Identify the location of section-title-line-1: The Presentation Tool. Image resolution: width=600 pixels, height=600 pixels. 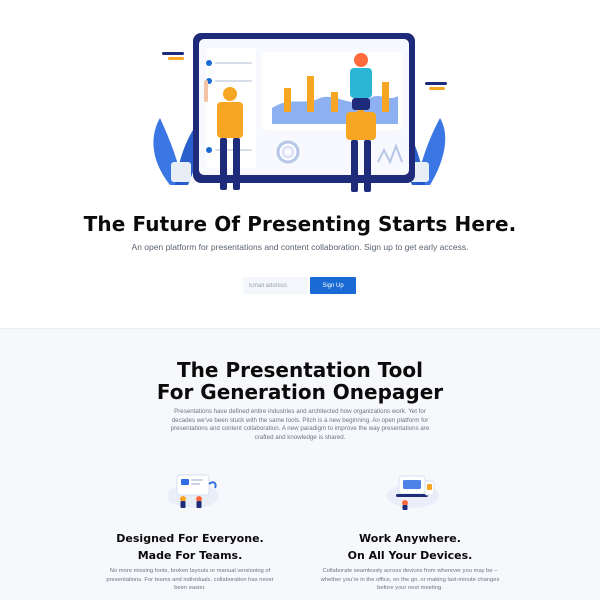
(300, 370).